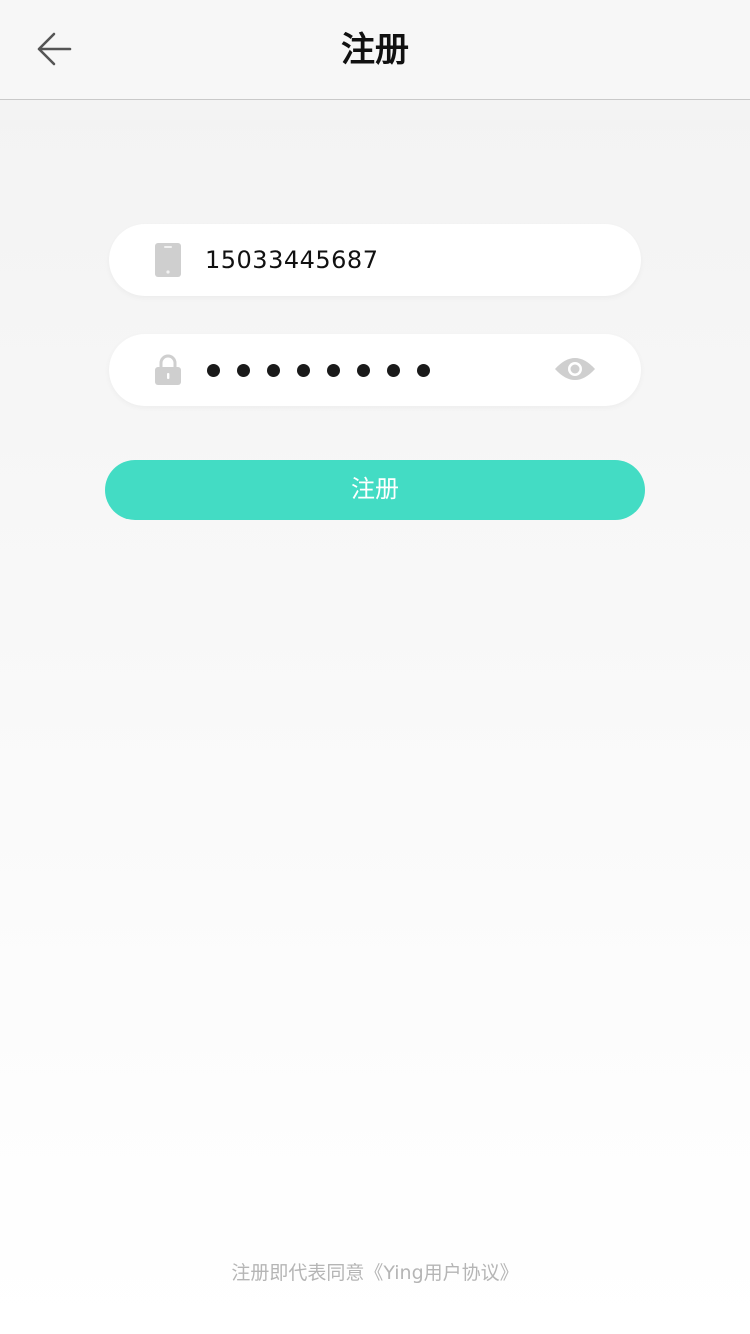 The width and height of the screenshot is (750, 1334). I want to click on register-button: 注册, so click(375, 490).